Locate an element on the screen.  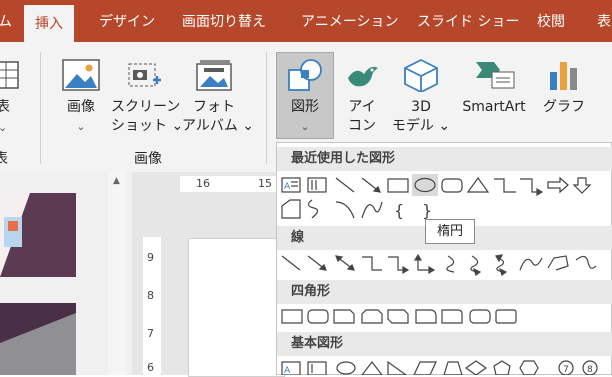
chevron-down-icon: ⌄ is located at coordinates (81, 126).